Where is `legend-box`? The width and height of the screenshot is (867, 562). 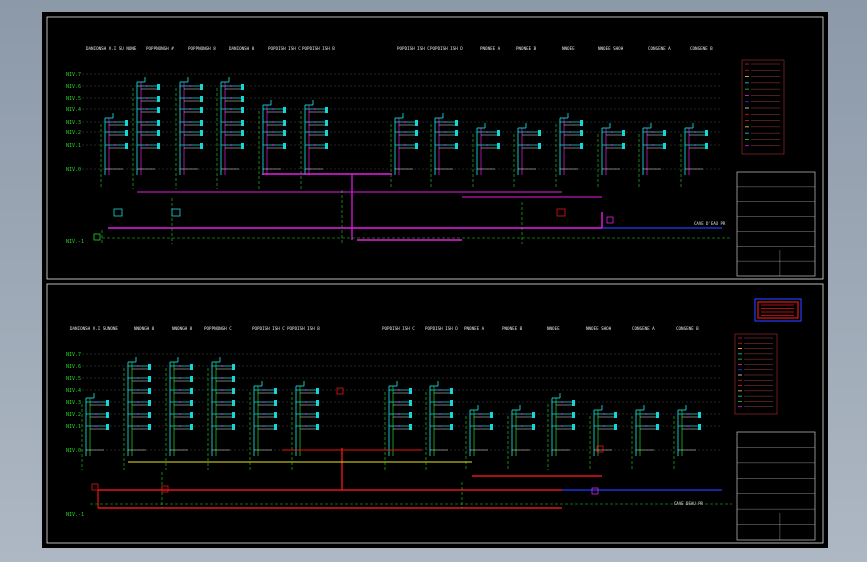
legend-box is located at coordinates (756, 374).